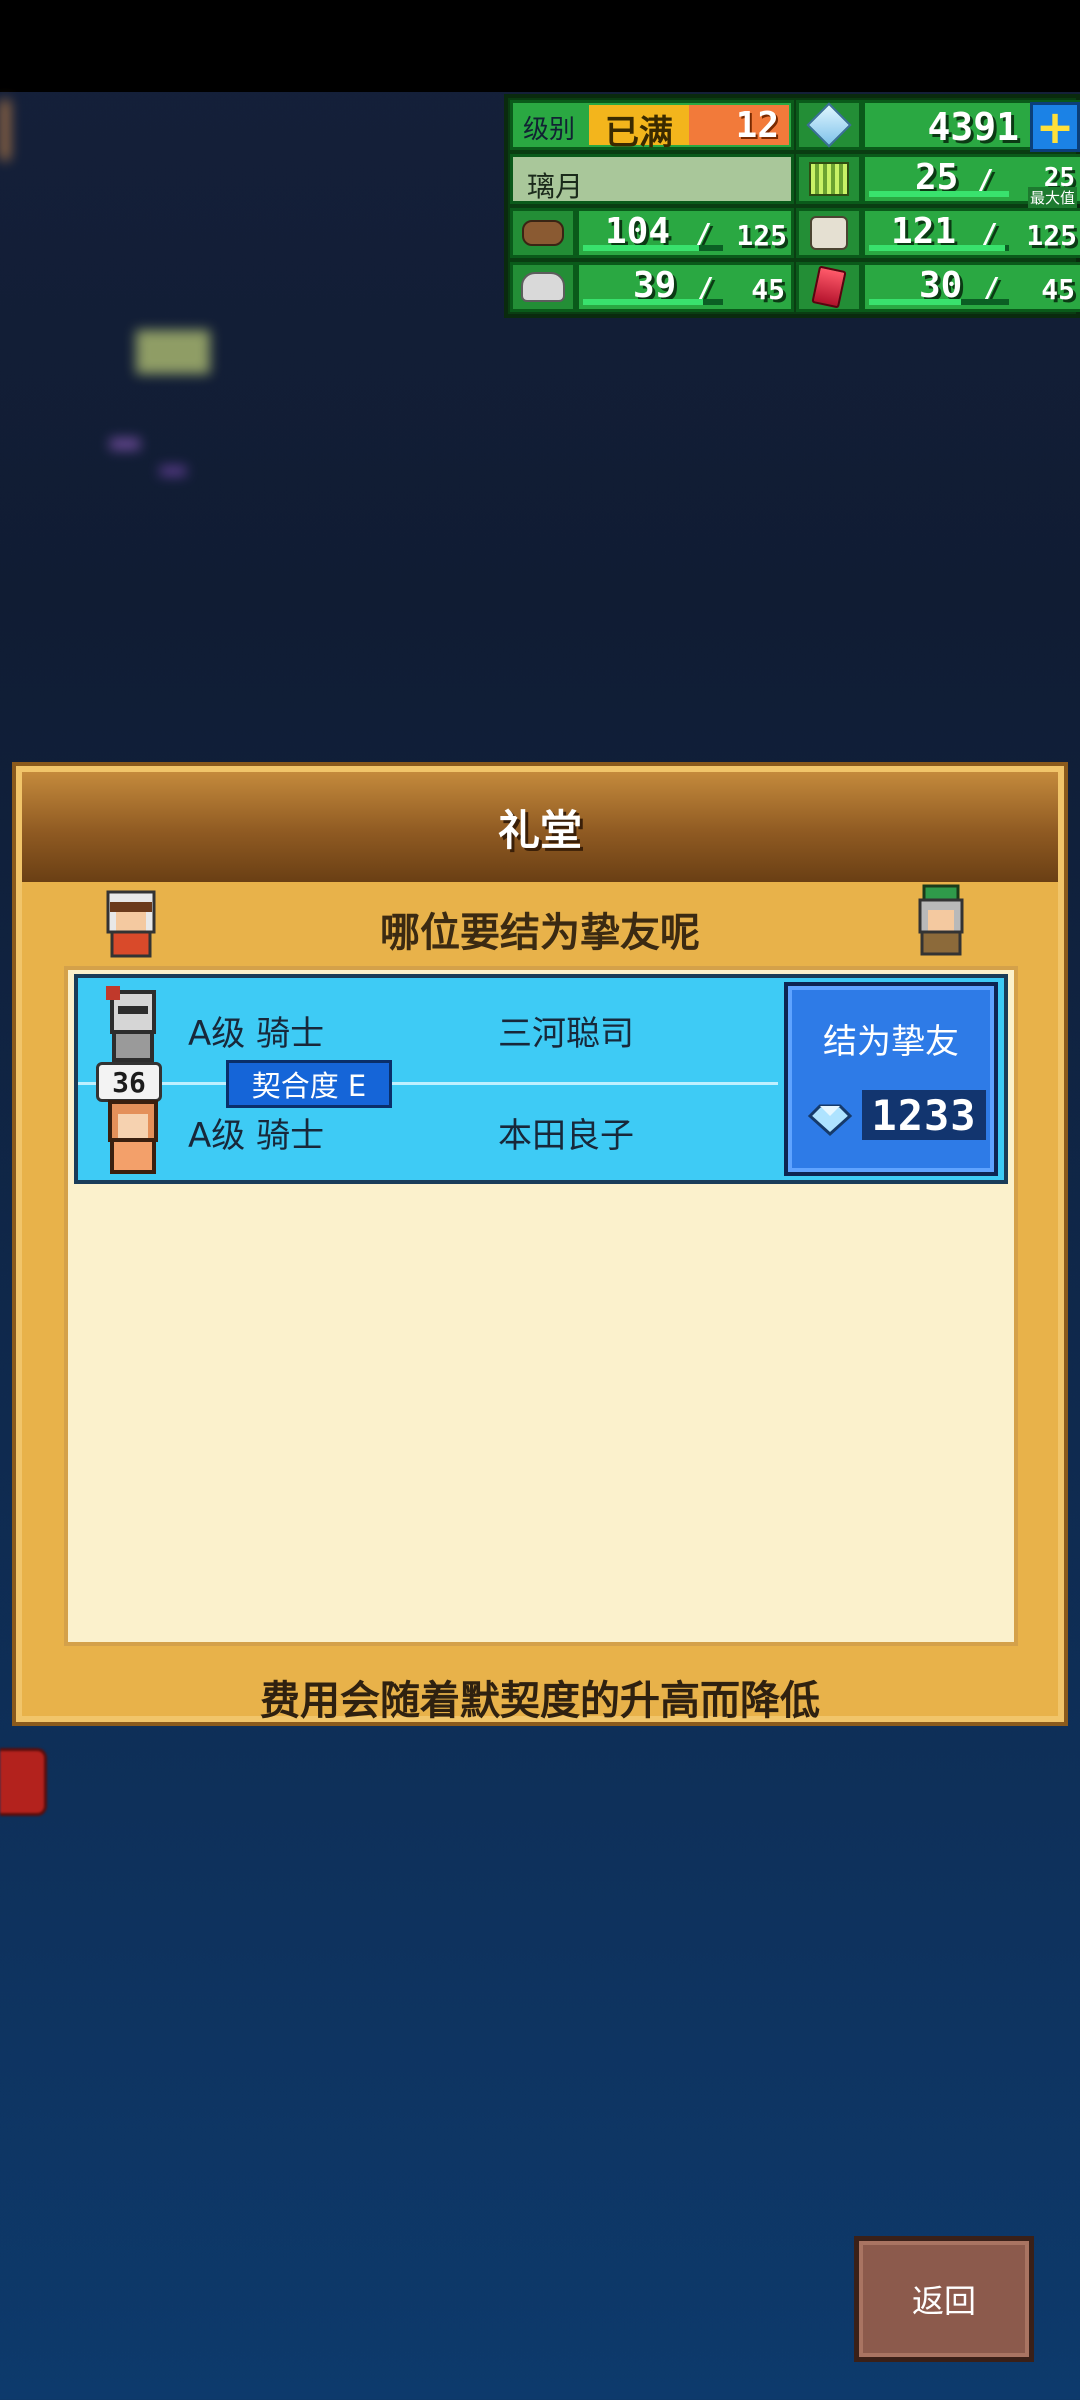 The width and height of the screenshot is (1080, 2400). I want to click on first-member-rank: A级 骑士, so click(256, 1034).